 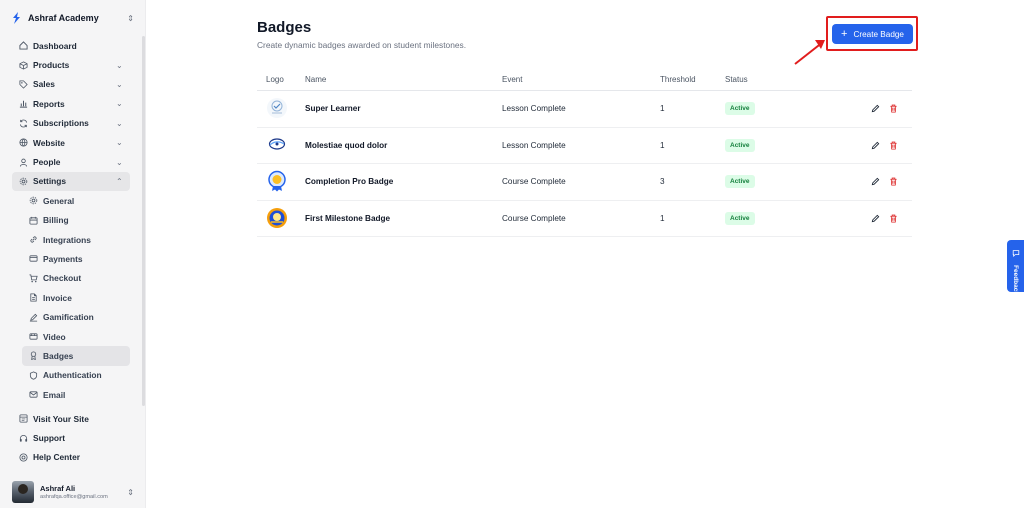 I want to click on sidebar-item-email: Email, so click(x=76, y=394).